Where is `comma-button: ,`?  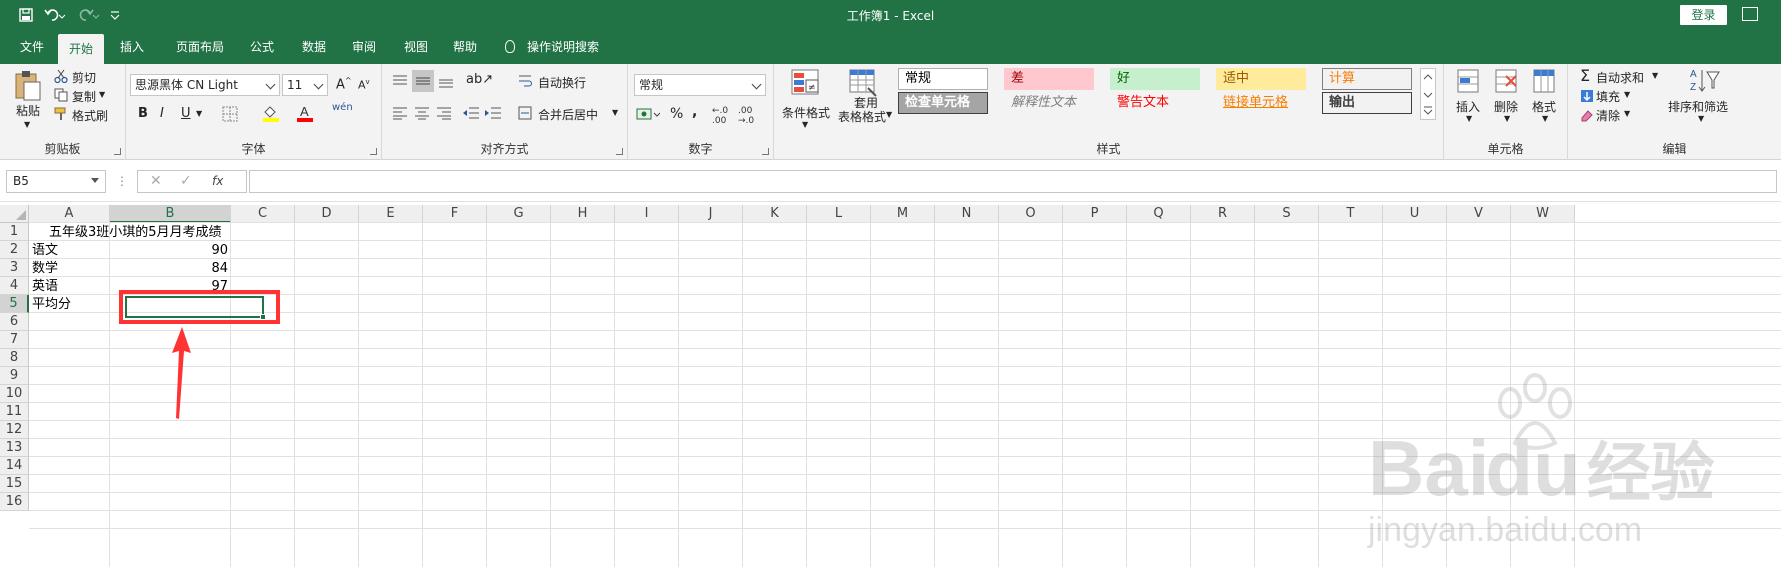
comma-button: , is located at coordinates (694, 112).